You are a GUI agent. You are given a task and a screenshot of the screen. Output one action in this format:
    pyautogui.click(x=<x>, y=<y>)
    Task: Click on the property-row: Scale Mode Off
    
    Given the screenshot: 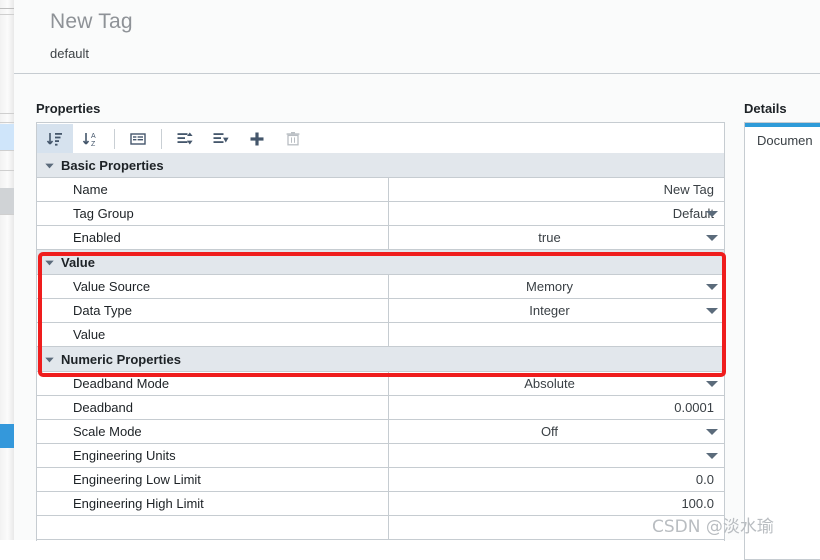 What is the action you would take?
    pyautogui.click(x=380, y=432)
    